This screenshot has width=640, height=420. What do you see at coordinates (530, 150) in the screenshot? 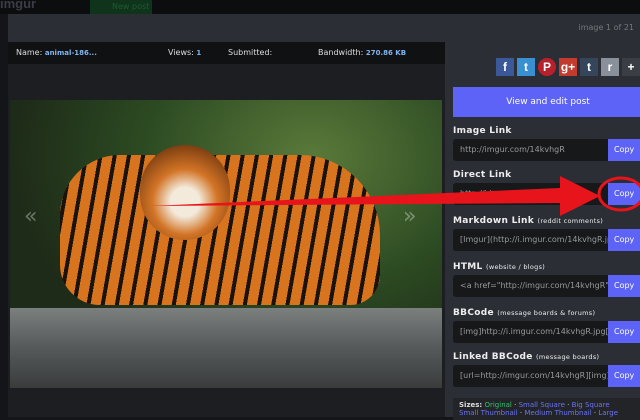
I see `link-input: http://imgur.com/14kvhgR` at bounding box center [530, 150].